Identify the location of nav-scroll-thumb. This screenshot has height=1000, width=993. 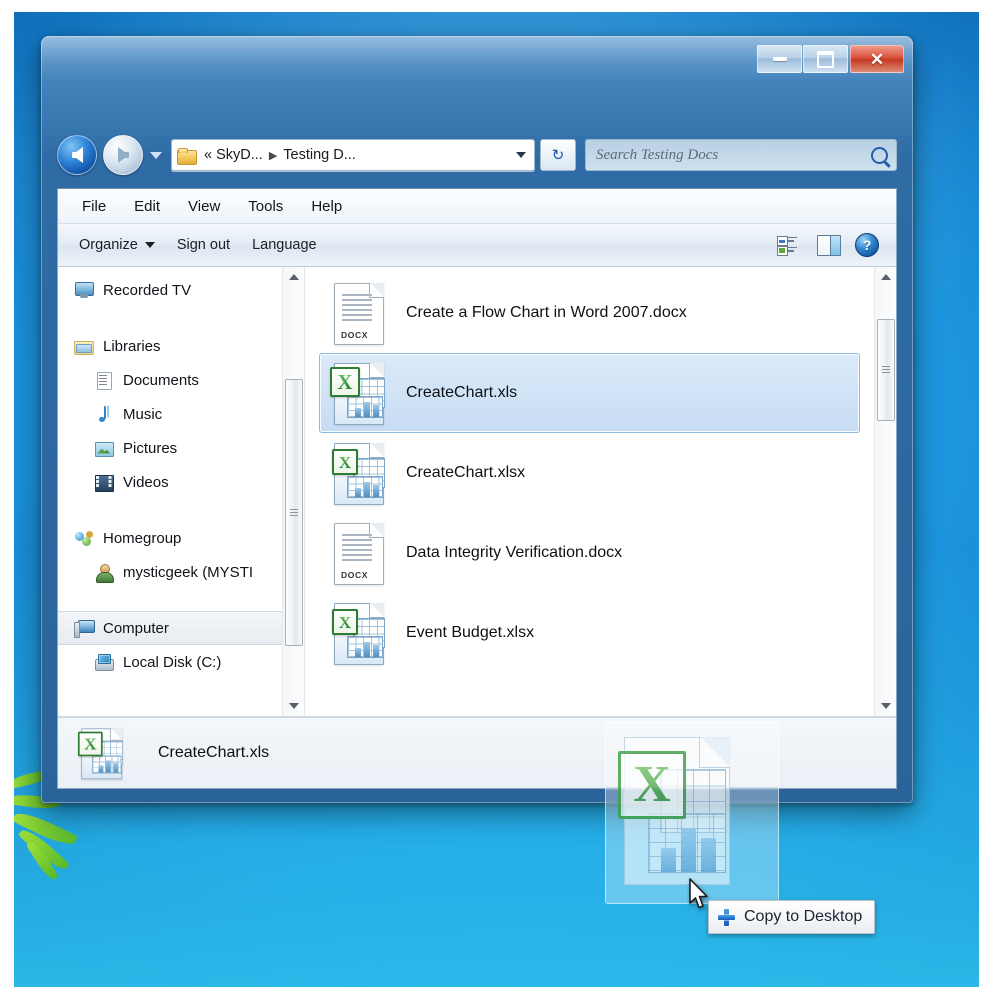
(294, 512).